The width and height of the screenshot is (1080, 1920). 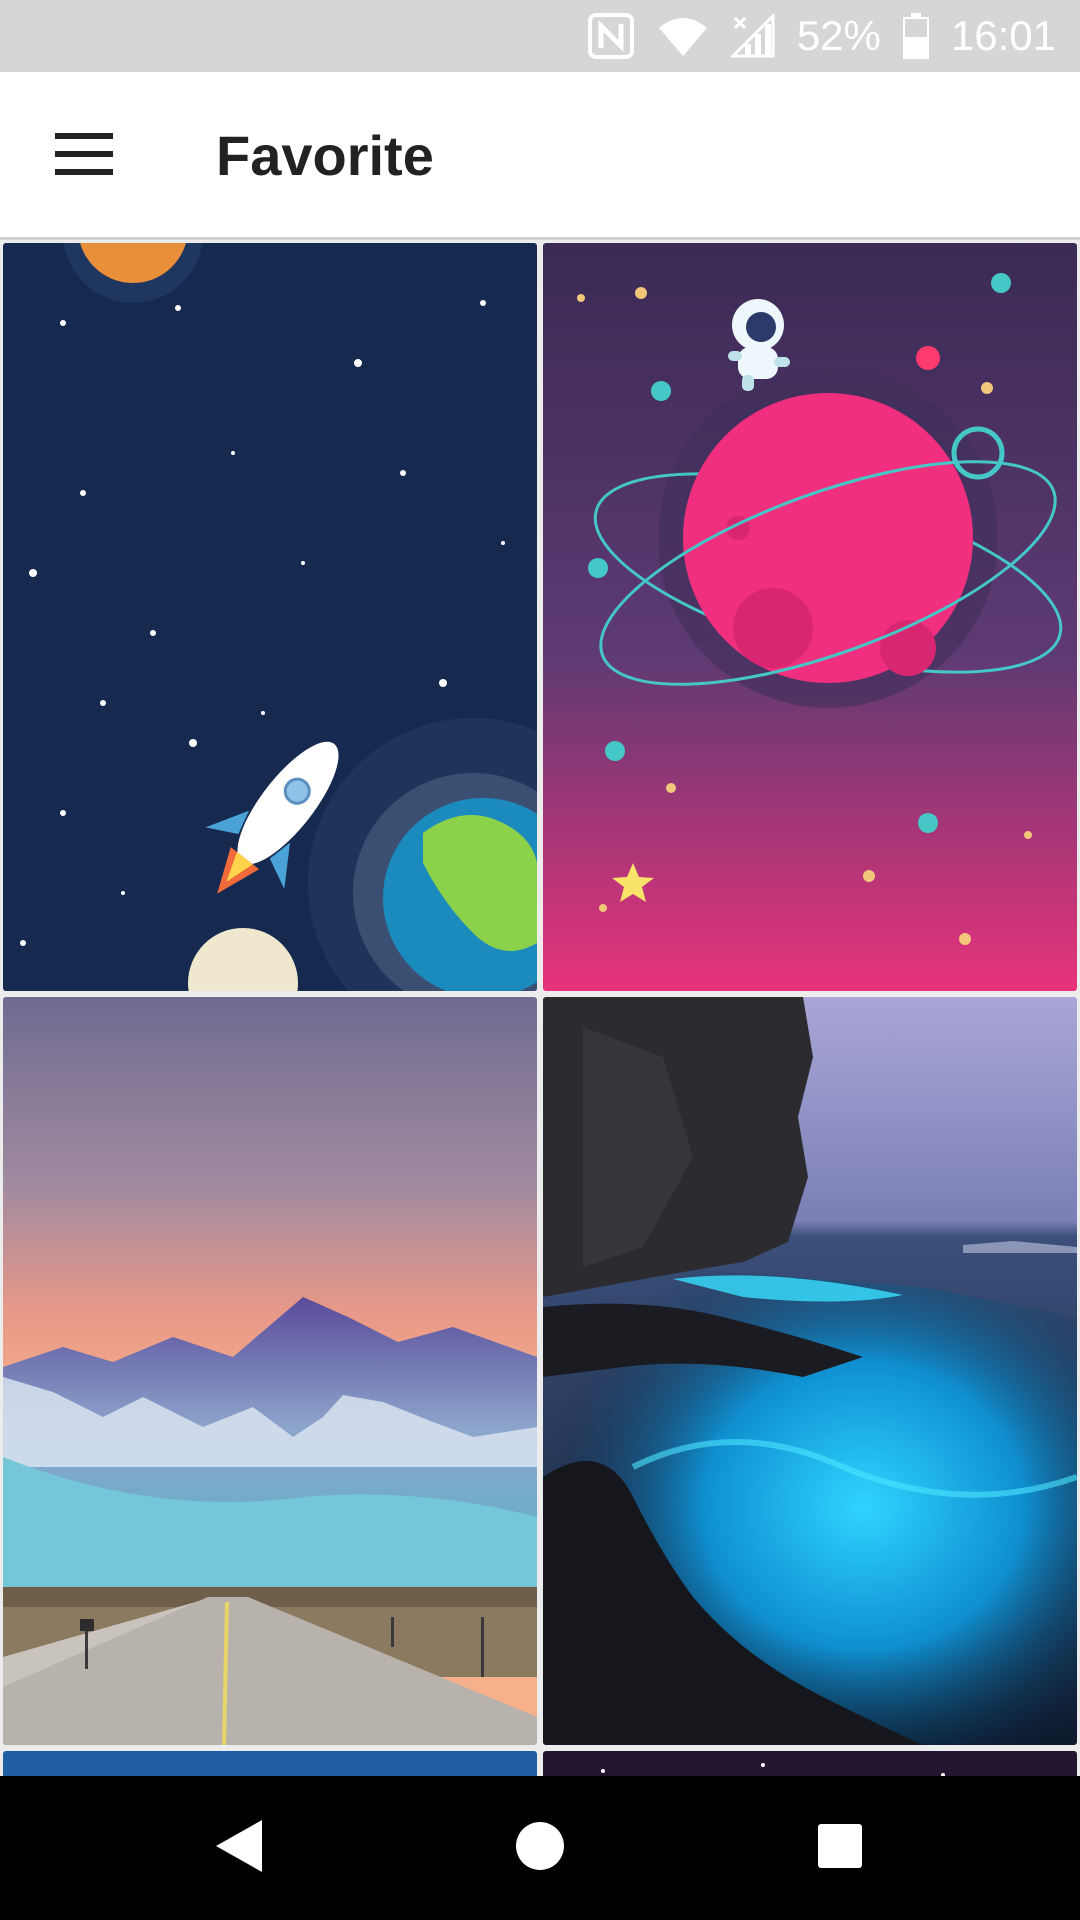 I want to click on status-bar: 52% 16:01, so click(x=540, y=36).